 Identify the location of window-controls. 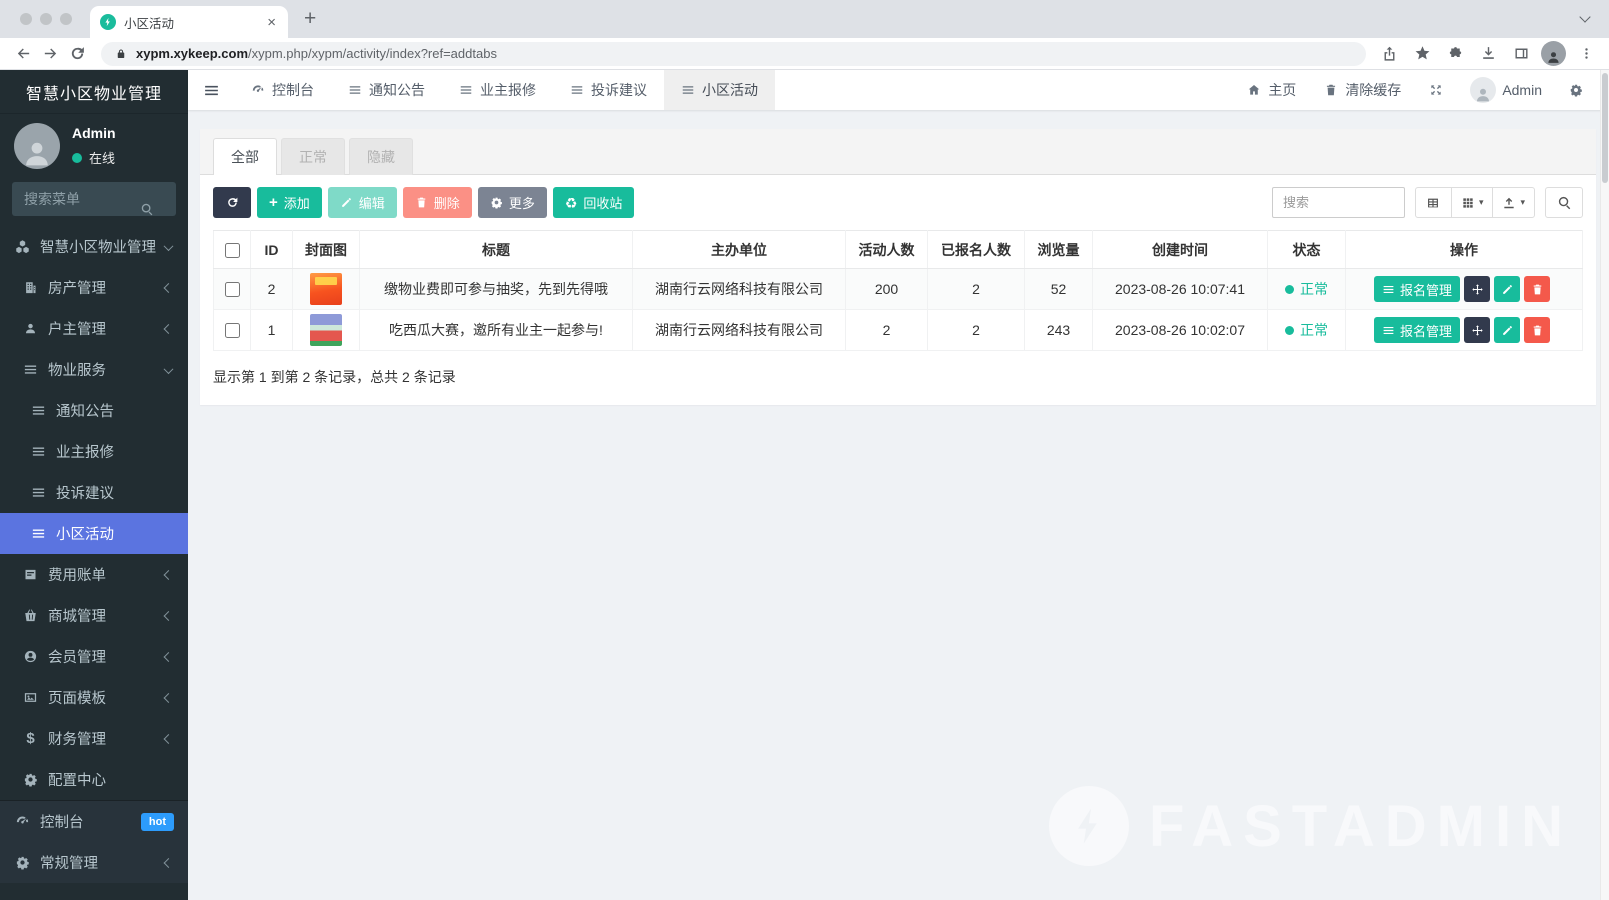
(45, 19).